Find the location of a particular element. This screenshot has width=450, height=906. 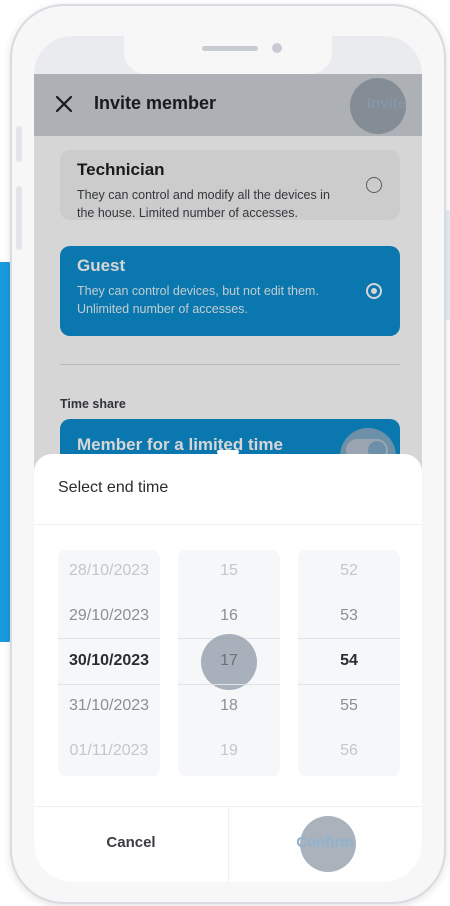

wheel-item-selected: 54 is located at coordinates (349, 661).